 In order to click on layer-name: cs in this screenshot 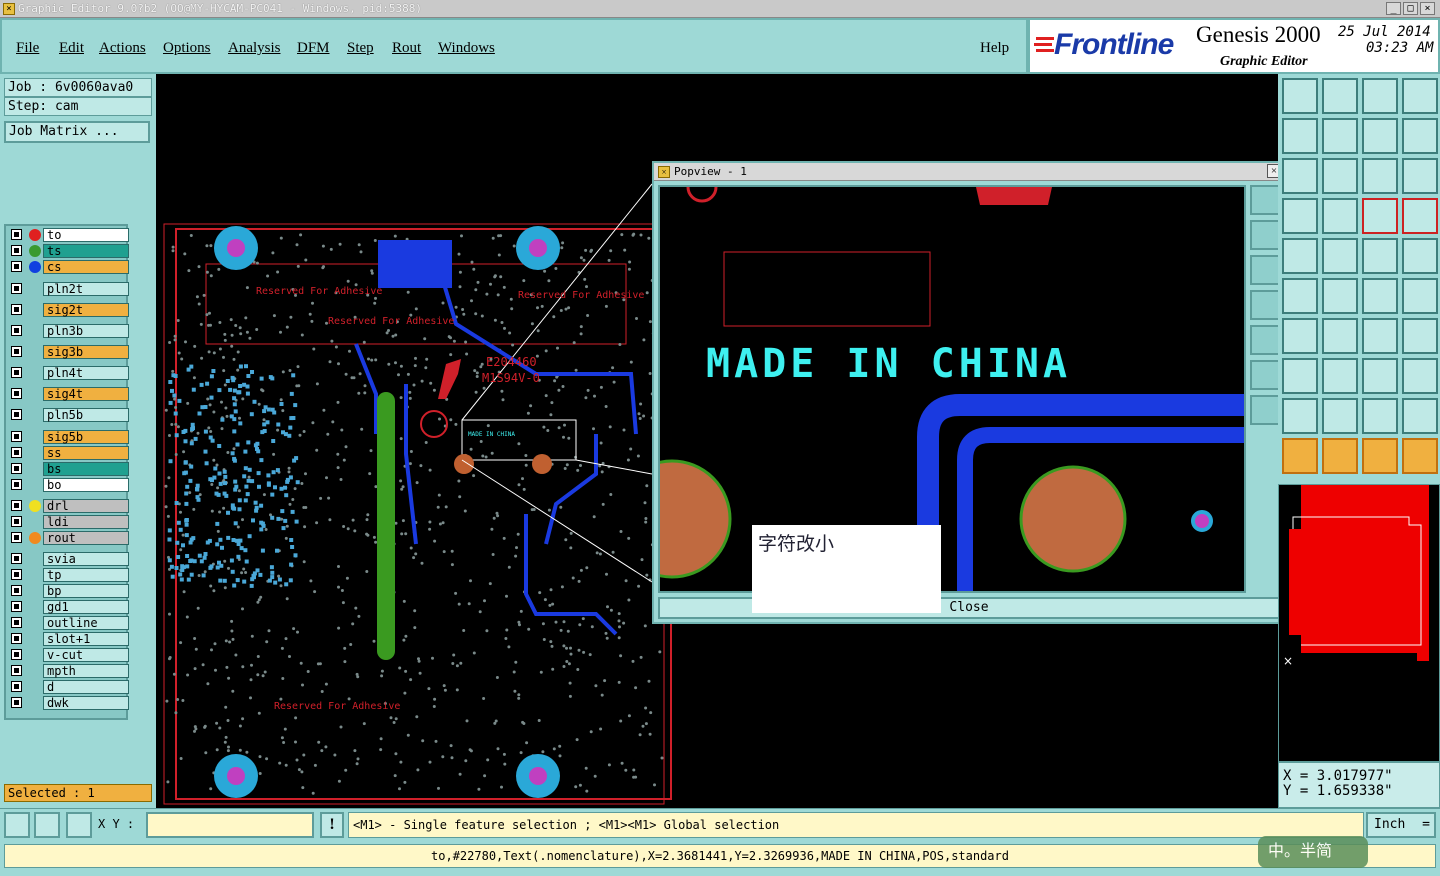, I will do `click(86, 267)`.